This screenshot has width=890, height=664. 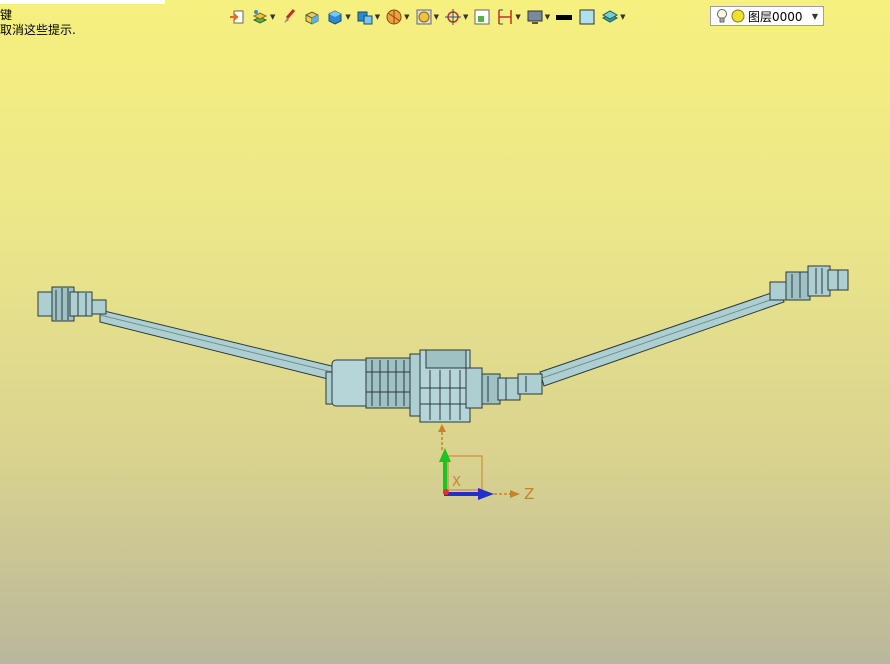 I want to click on snap-target-button: ▼, so click(x=456, y=17).